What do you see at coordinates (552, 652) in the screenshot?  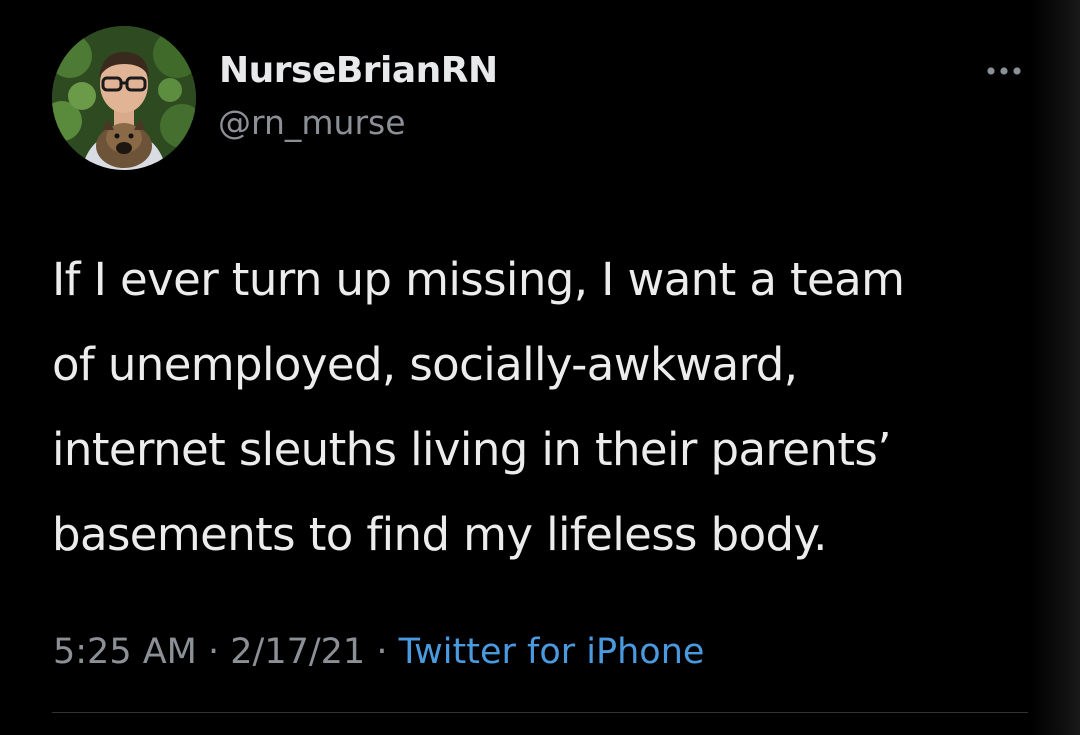 I see `tweet-source-link: Twitter for iPhone` at bounding box center [552, 652].